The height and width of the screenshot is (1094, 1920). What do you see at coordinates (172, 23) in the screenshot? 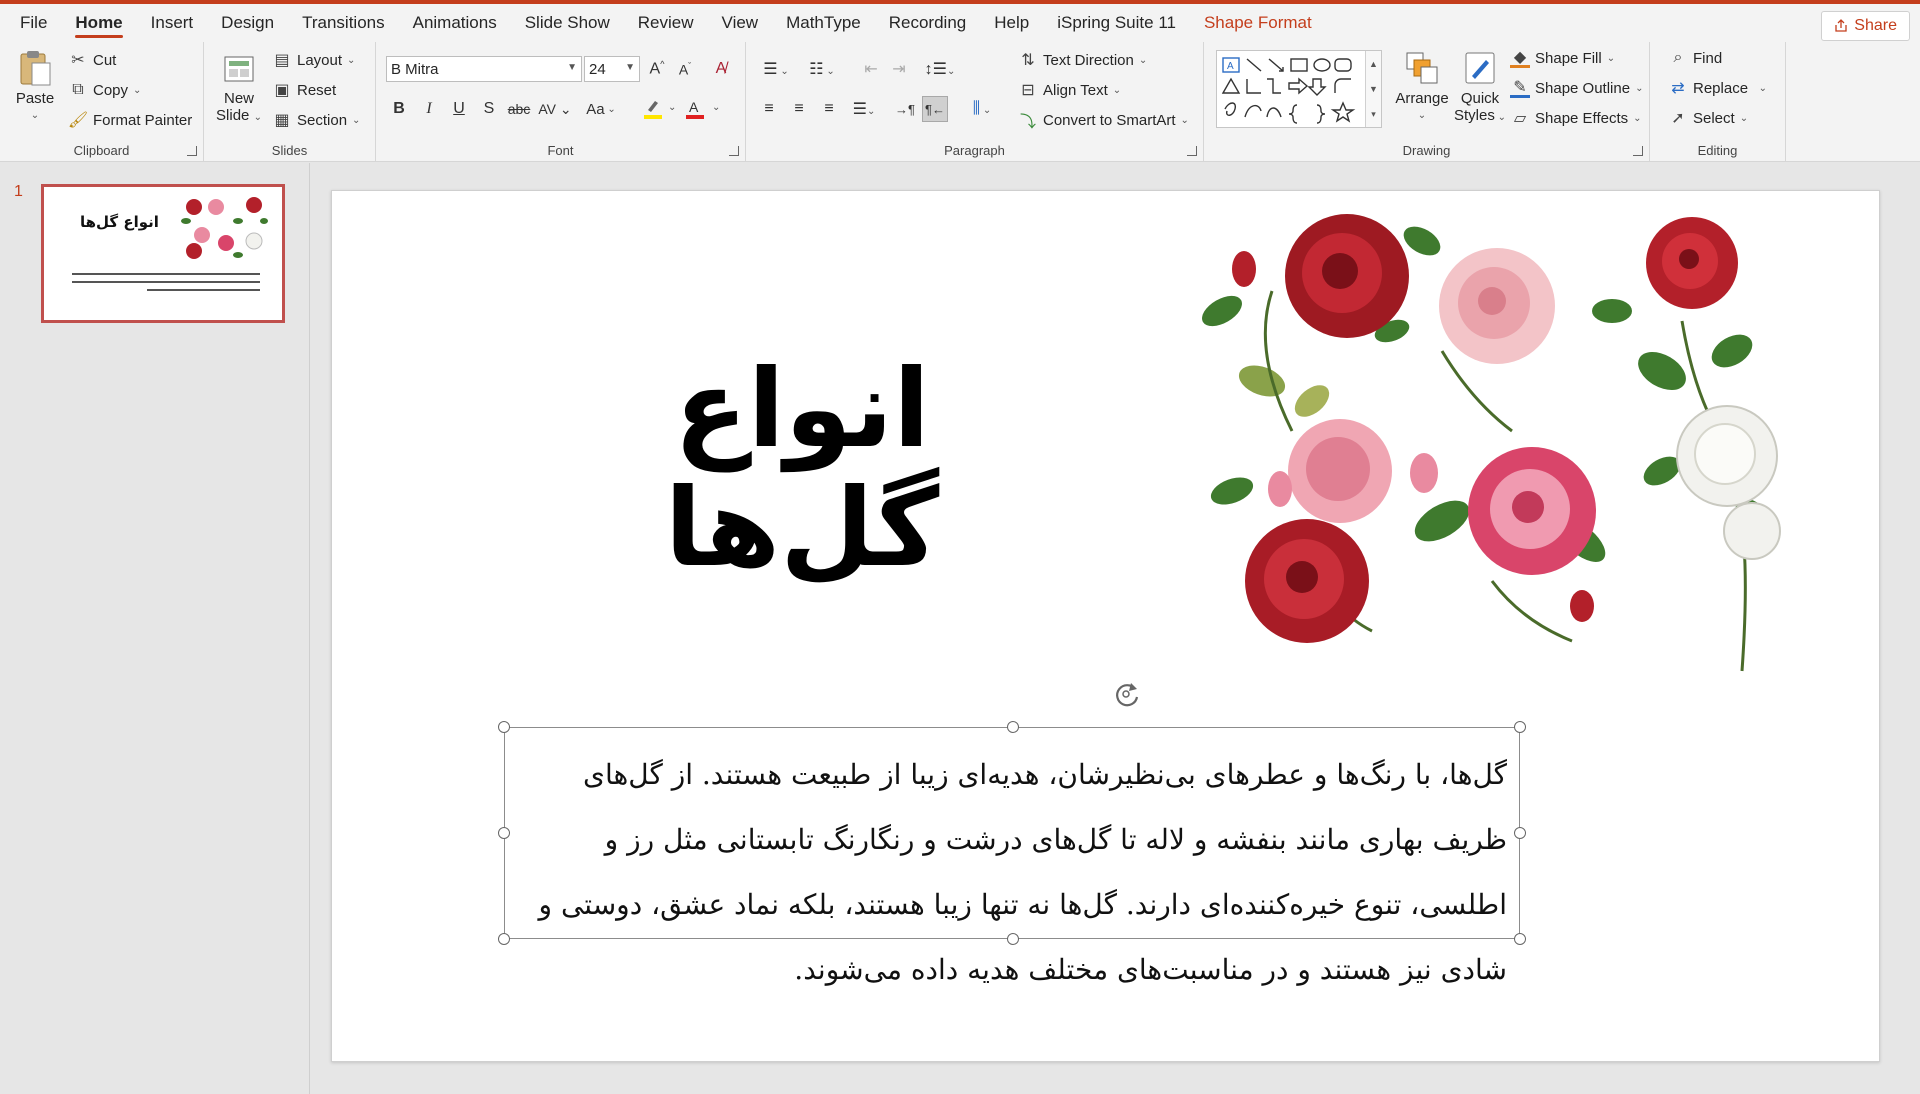
I see `tab-insert: Insert` at bounding box center [172, 23].